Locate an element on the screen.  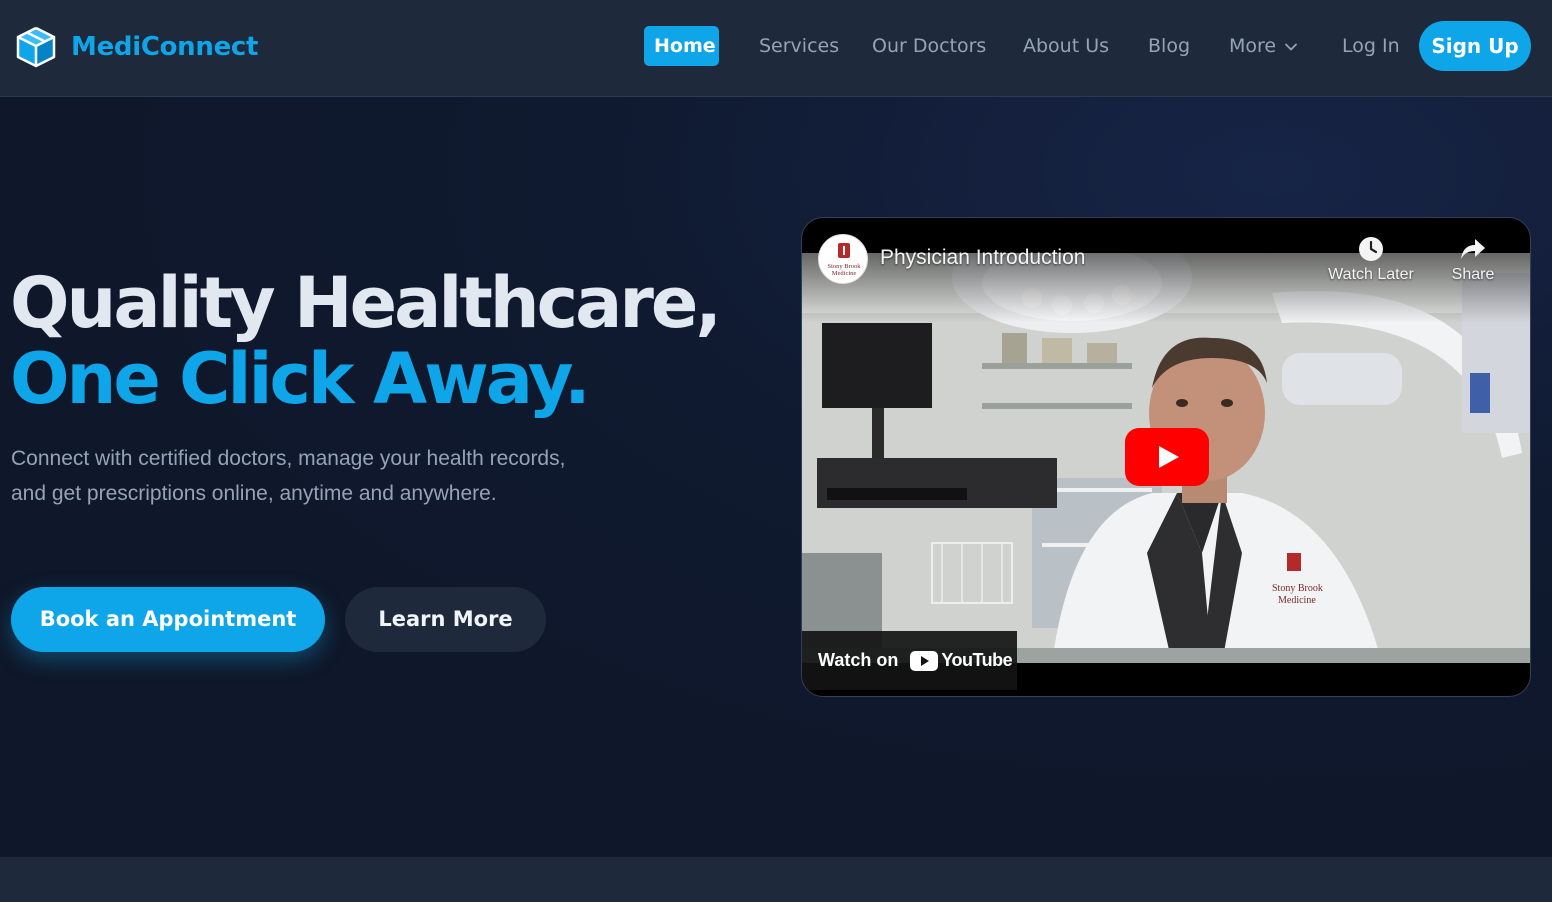
nav-login: Log In is located at coordinates (1371, 46).